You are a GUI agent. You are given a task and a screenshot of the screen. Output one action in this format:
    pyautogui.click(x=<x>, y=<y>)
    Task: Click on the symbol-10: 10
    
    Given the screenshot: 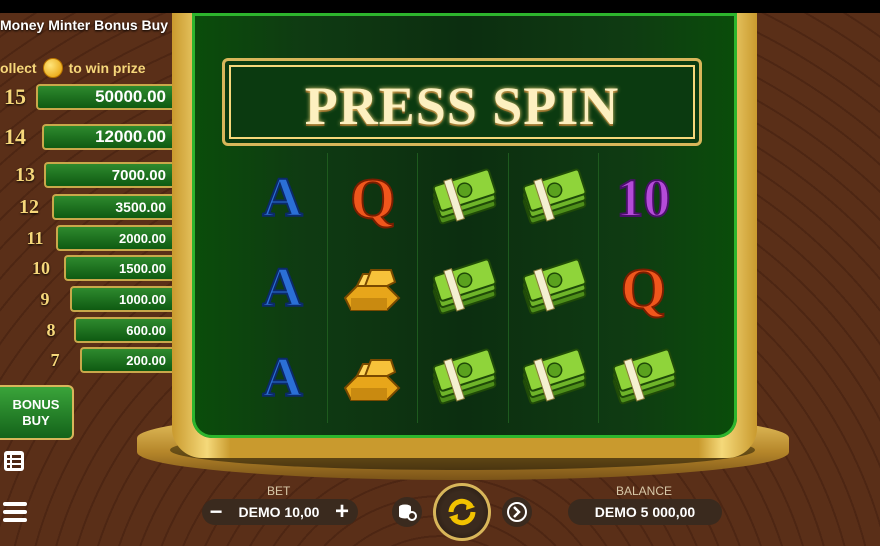 What is the action you would take?
    pyautogui.click(x=643, y=198)
    